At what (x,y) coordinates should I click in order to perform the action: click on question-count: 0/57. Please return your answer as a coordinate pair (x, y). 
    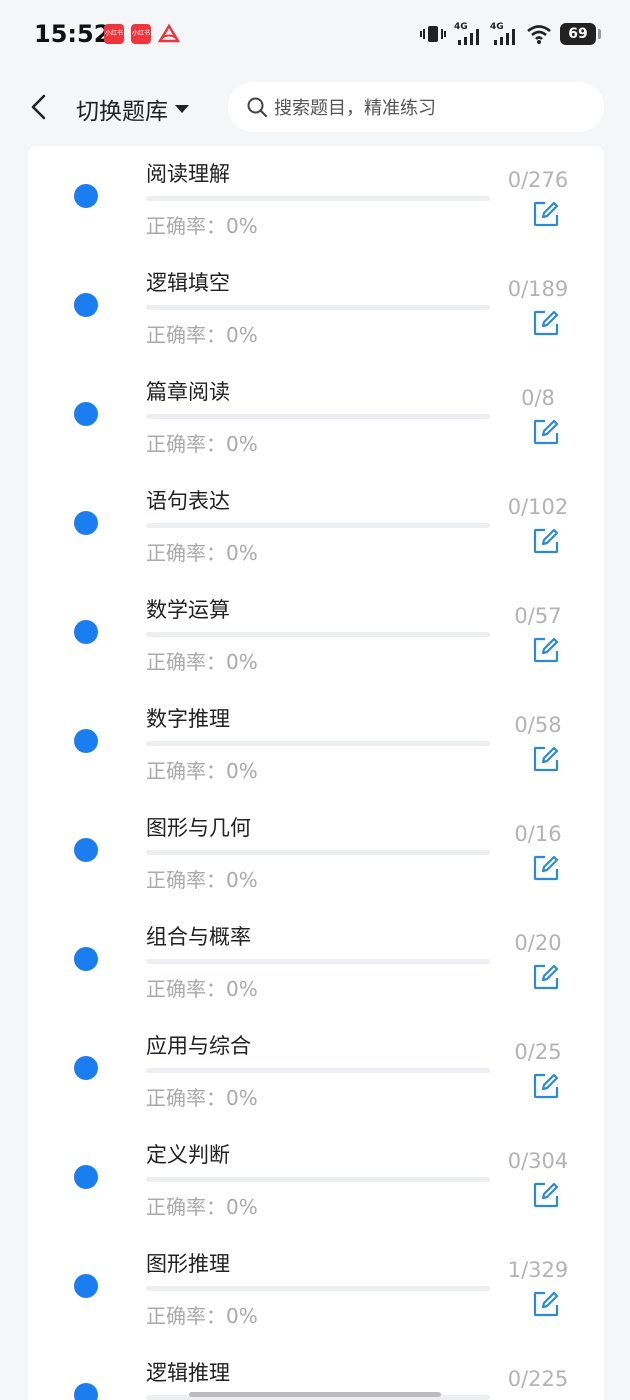
    Looking at the image, I should click on (538, 616).